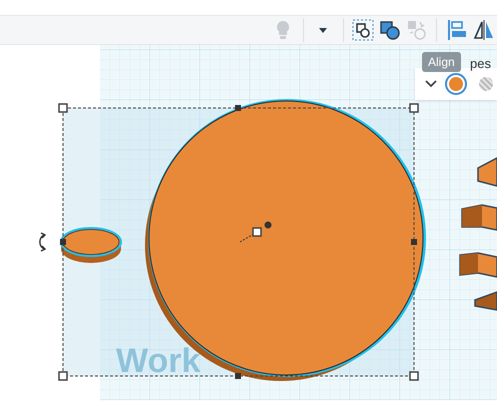 This screenshot has height=412, width=497. I want to click on mirror-icon, so click(483, 30).